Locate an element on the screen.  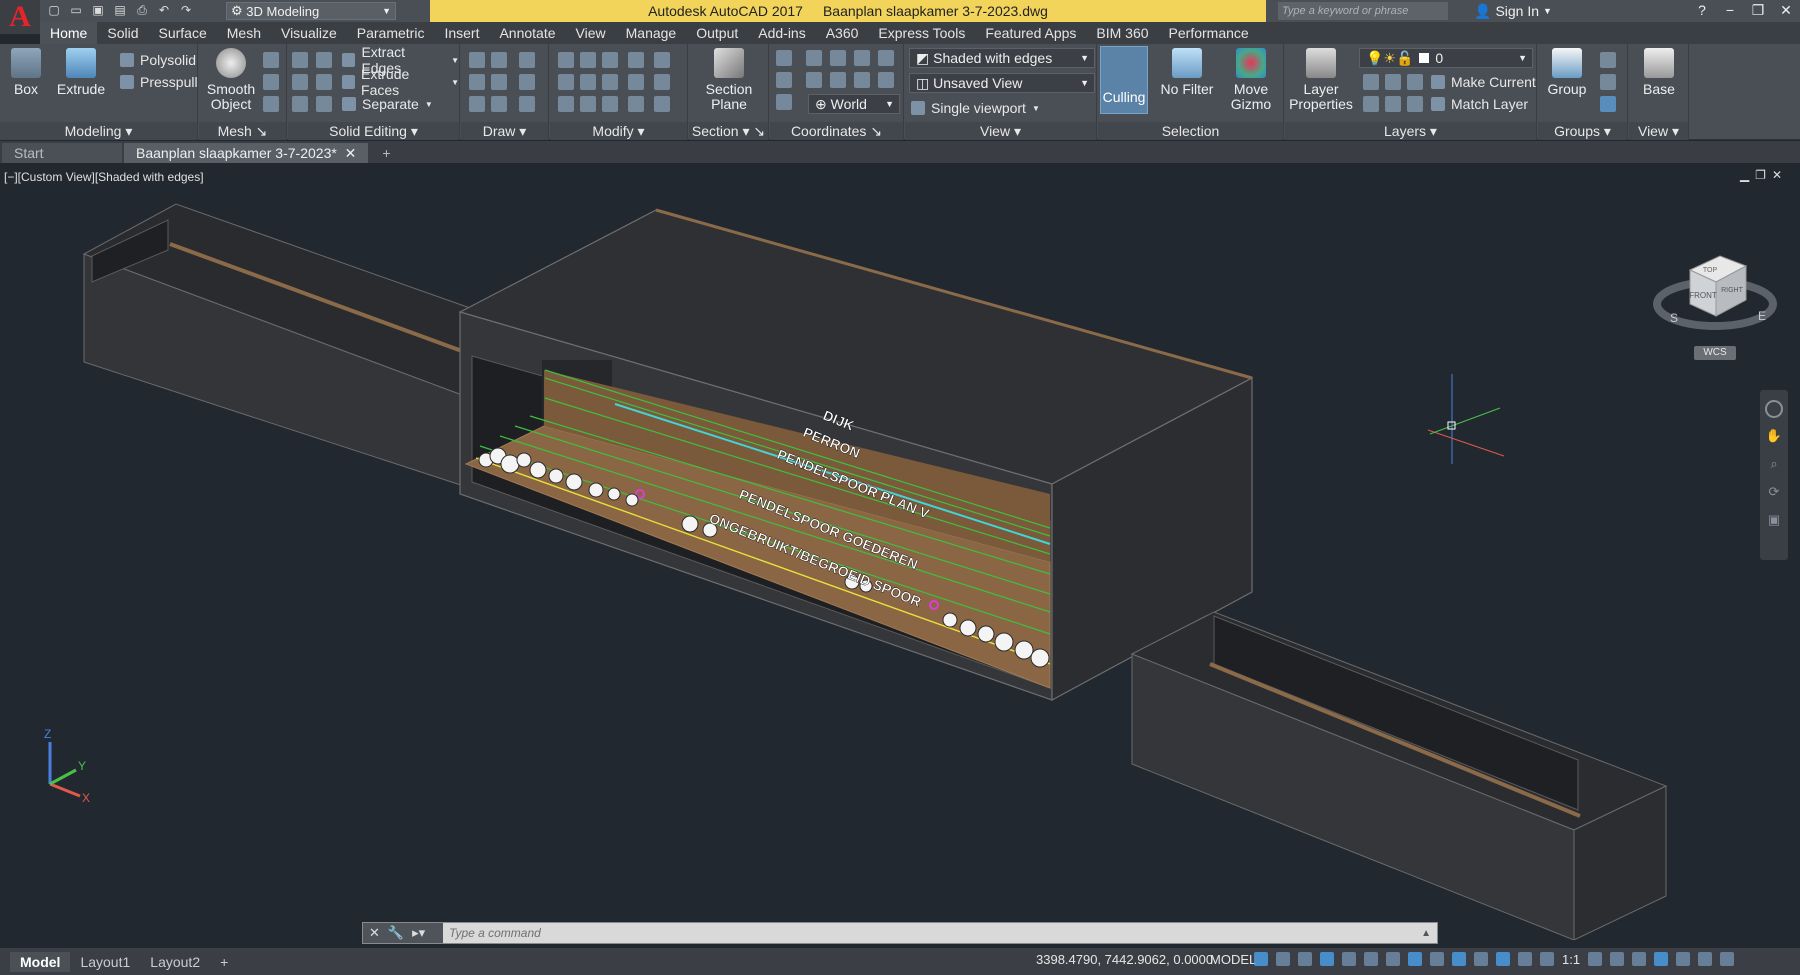
array-icon is located at coordinates (636, 60).